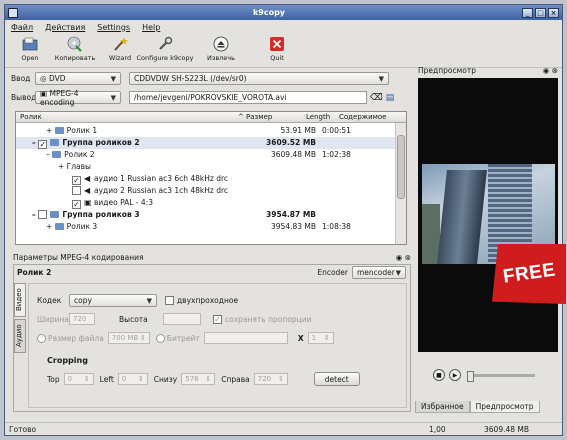  Describe the element at coordinates (320, 338) in the screenshot. I see `x-input: 1 ⇕` at that location.